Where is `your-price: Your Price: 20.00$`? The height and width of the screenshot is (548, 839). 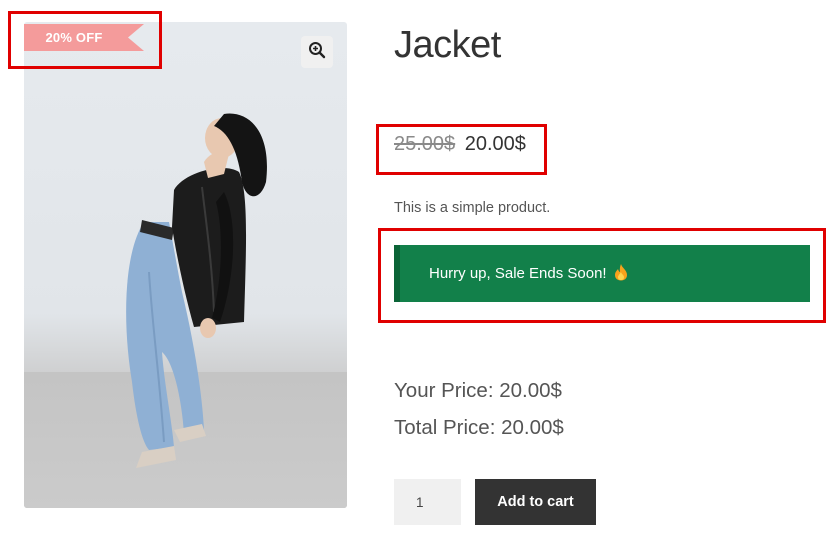 your-price: Your Price: 20.00$ is located at coordinates (478, 390).